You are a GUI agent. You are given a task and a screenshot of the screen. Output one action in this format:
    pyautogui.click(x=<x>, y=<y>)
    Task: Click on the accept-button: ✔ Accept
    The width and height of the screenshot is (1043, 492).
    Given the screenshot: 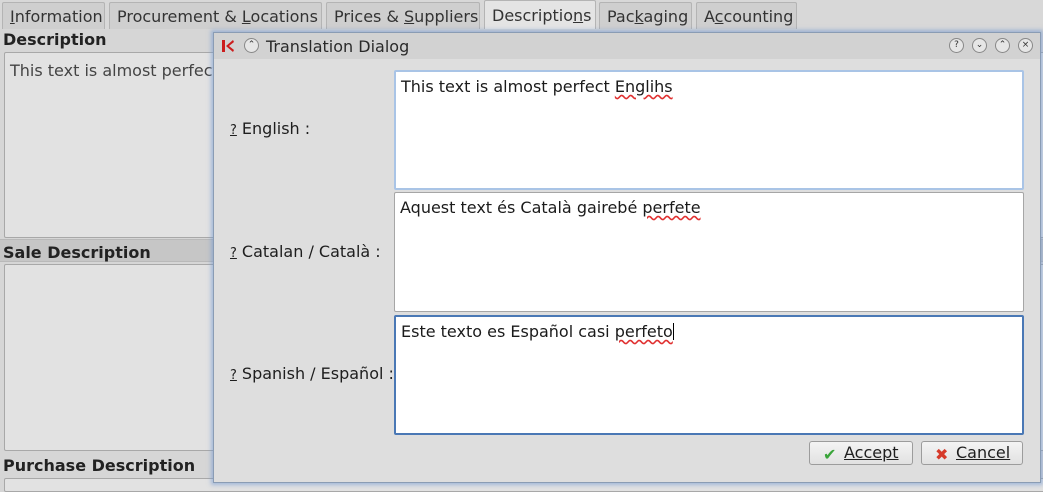 What is the action you would take?
    pyautogui.click(x=861, y=453)
    